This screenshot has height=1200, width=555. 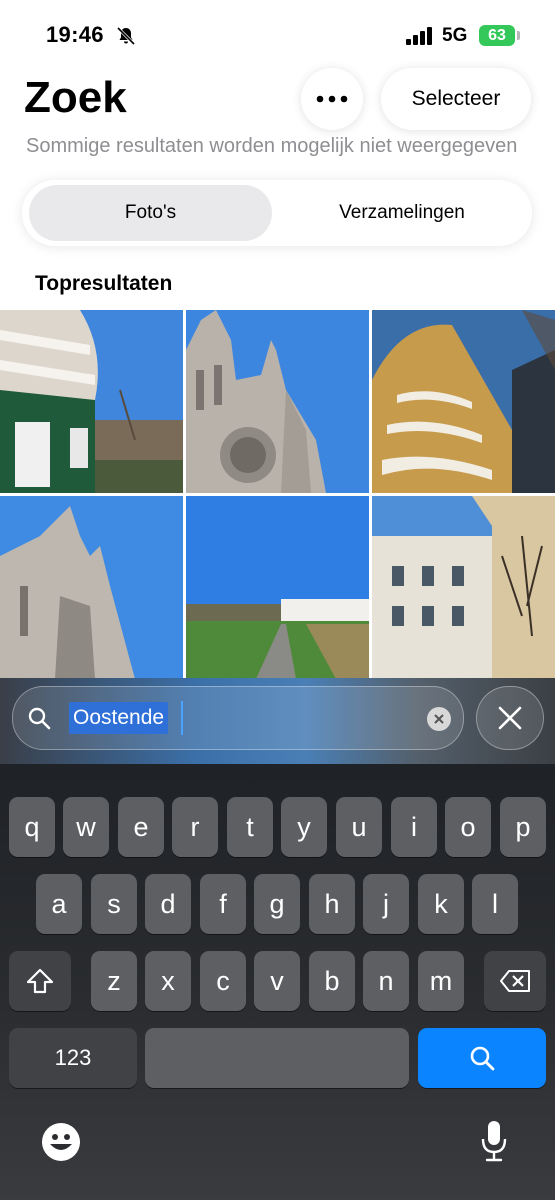 I want to click on more-button, so click(x=332, y=99).